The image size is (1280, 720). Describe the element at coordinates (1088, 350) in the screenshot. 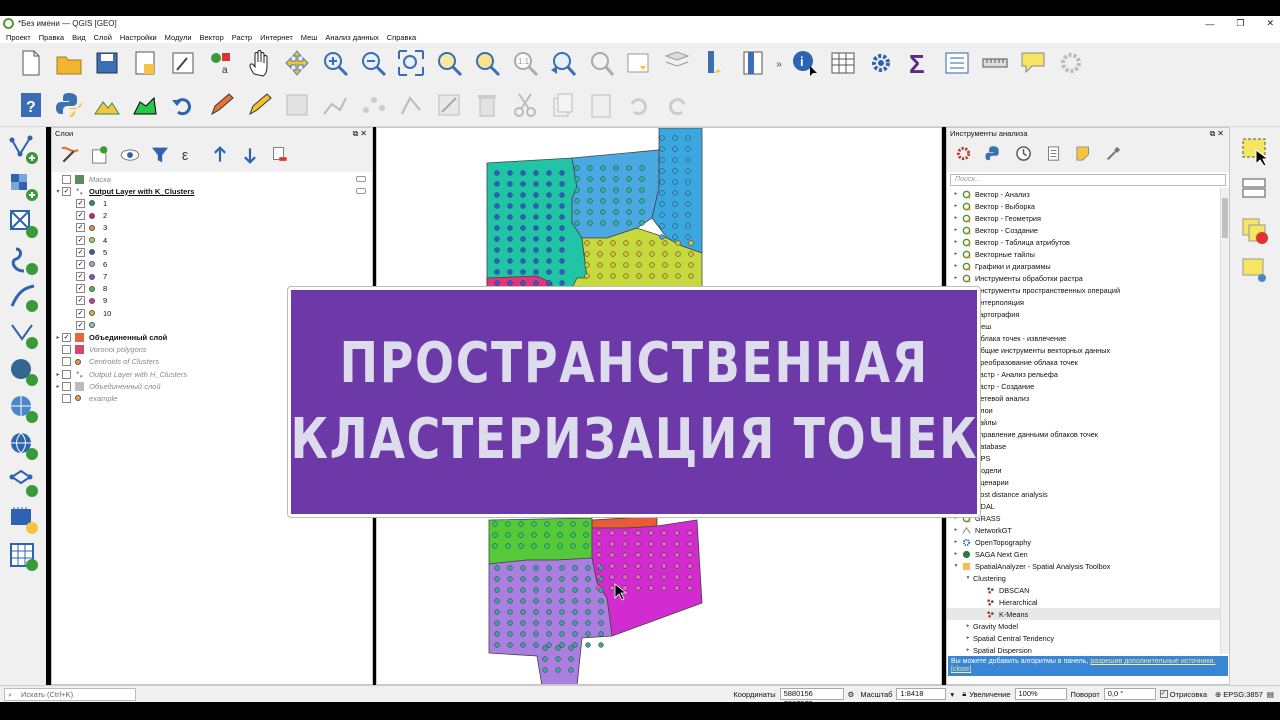

I see `processing-tree-item: ▸Общие инструменты векторных данных` at that location.